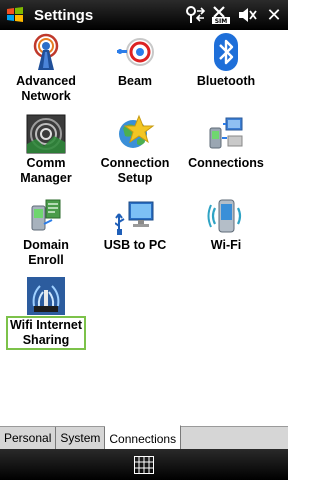 Image resolution: width=320 pixels, height=480 pixels. I want to click on soft-key-bar, so click(144, 464).